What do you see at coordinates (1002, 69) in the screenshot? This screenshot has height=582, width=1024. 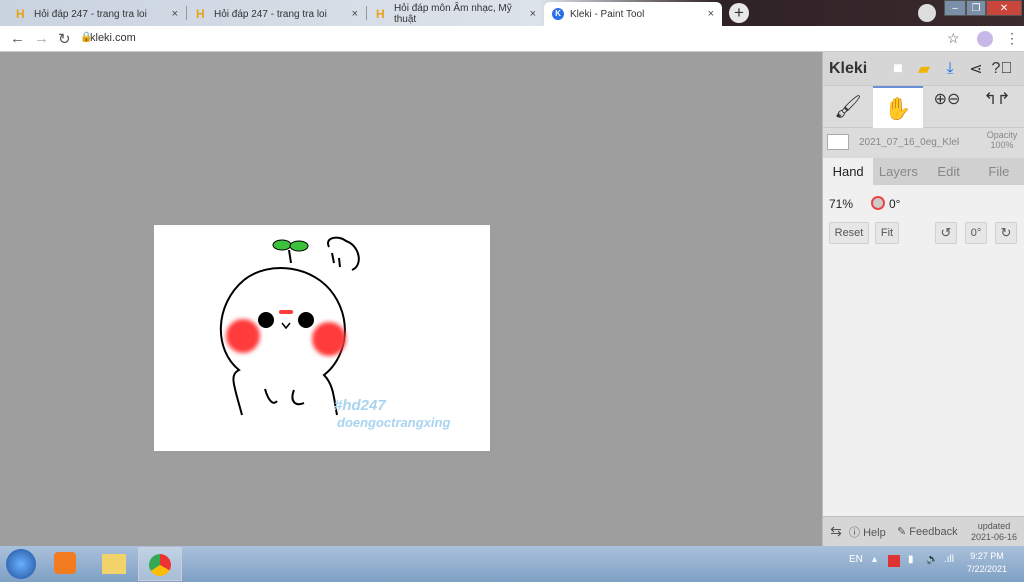 I see `help-icon: ?⃝` at bounding box center [1002, 69].